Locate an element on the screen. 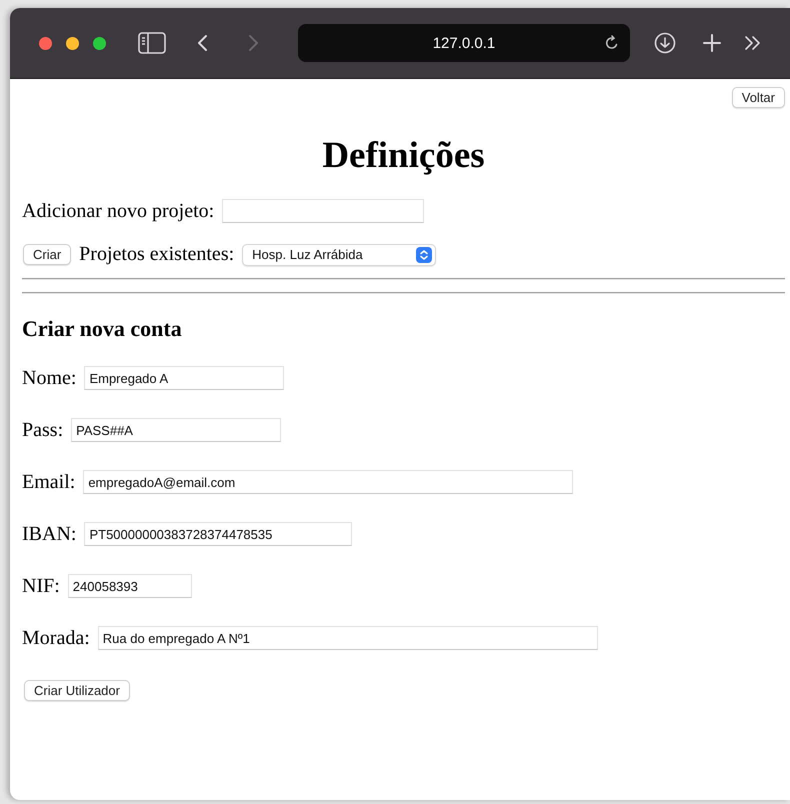  back-button: Voltar is located at coordinates (758, 97).